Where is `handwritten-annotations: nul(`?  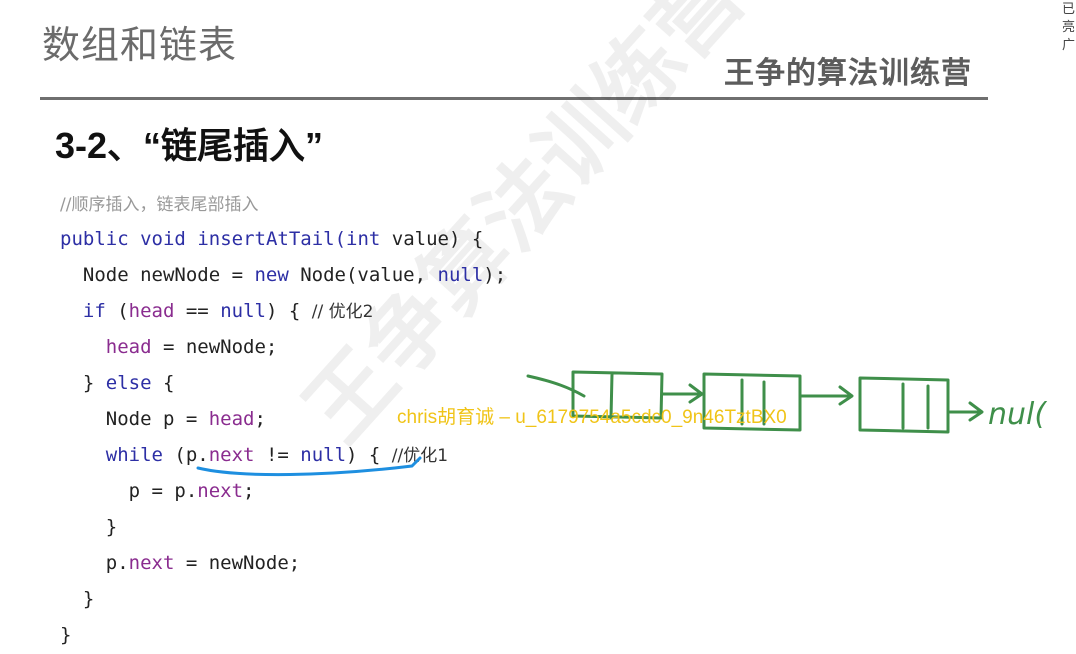 handwritten-annotations: nul( is located at coordinates (621, 423).